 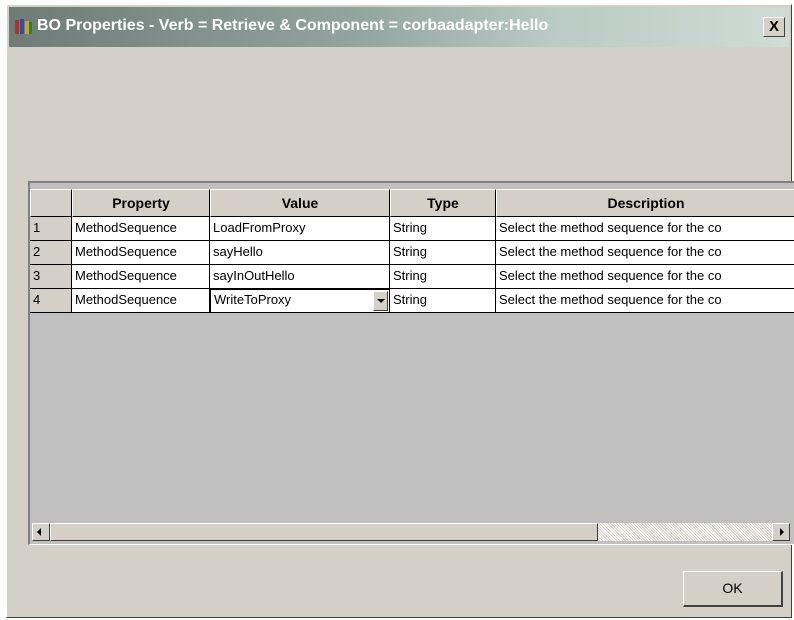 What do you see at coordinates (443, 203) in the screenshot?
I see `column-header-type: Type` at bounding box center [443, 203].